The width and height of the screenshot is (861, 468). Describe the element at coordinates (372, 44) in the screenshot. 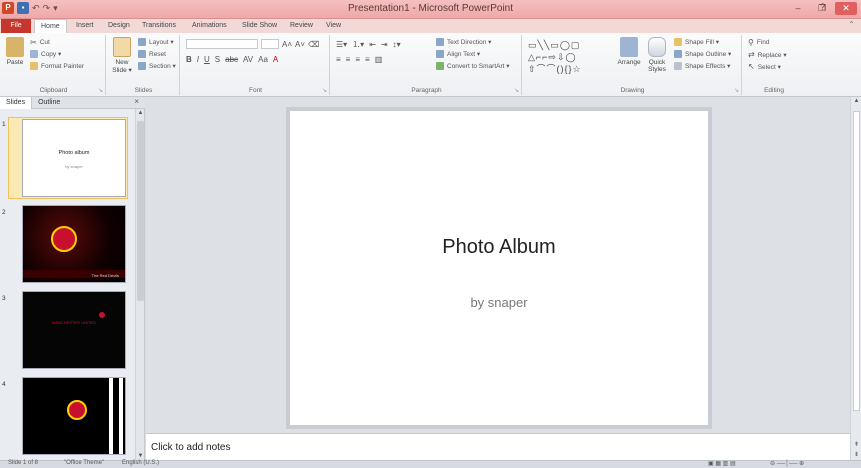

I see `decrease-indent-icon: ⇤` at that location.